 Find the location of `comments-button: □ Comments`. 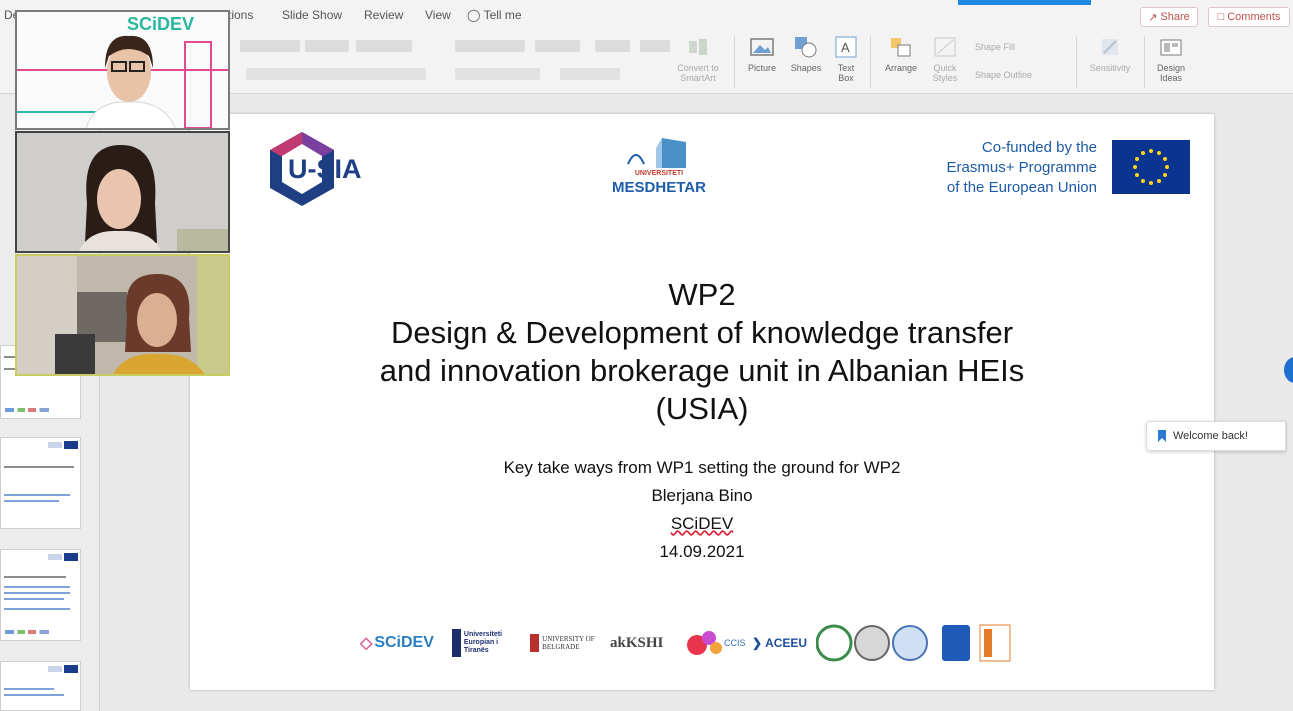

comments-button: □ Comments is located at coordinates (1249, 17).